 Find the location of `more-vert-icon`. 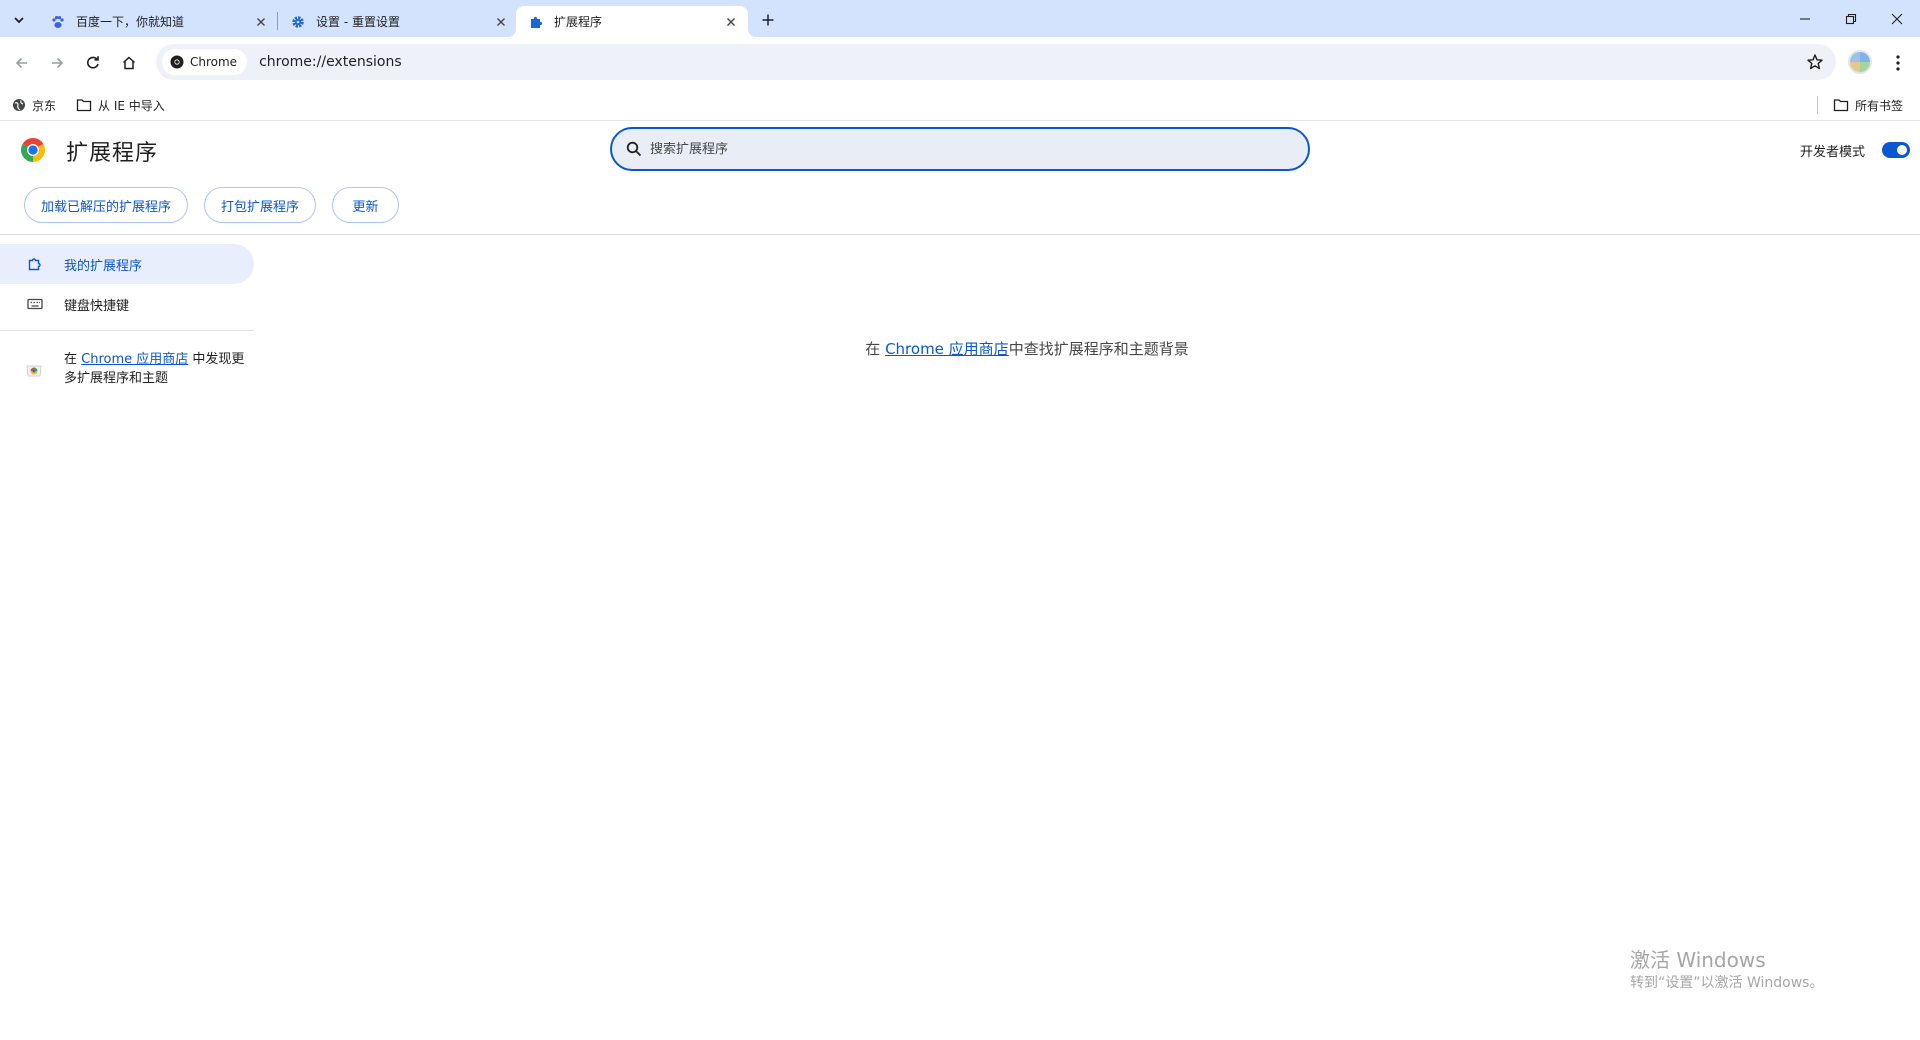

more-vert-icon is located at coordinates (1898, 63).